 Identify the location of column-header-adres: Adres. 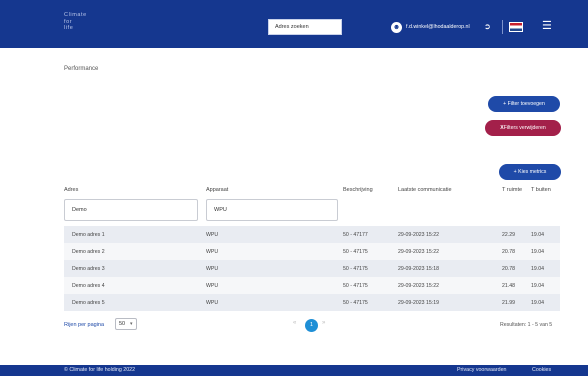
(71, 190).